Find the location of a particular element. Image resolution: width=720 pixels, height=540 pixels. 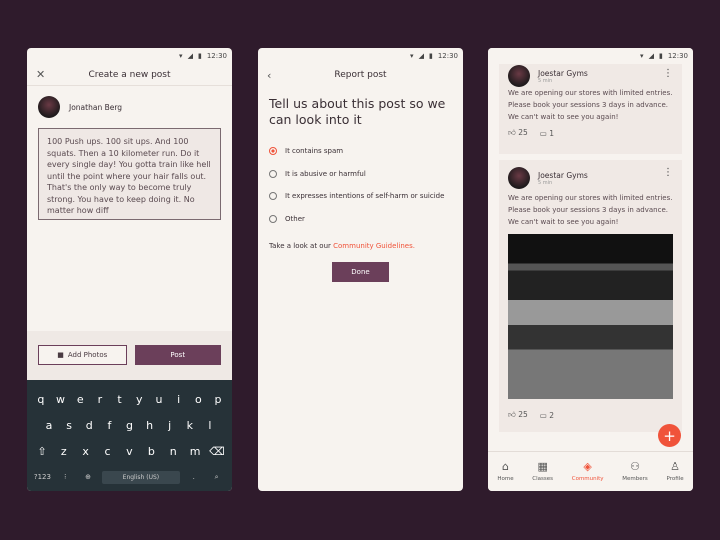

nav-item-home: ⌂ Home is located at coordinates (505, 471).